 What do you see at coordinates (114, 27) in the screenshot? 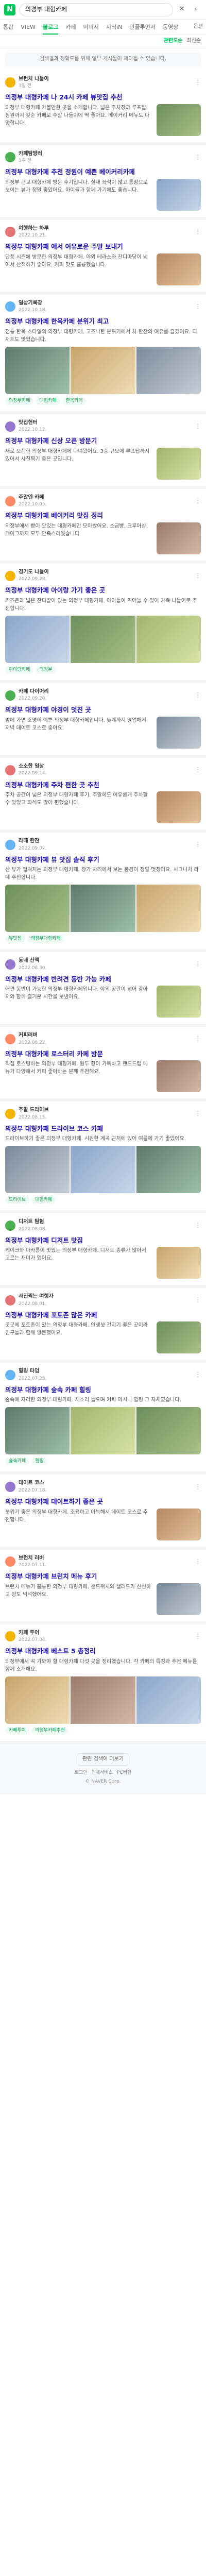
I see `tab-5: 지식iN` at bounding box center [114, 27].